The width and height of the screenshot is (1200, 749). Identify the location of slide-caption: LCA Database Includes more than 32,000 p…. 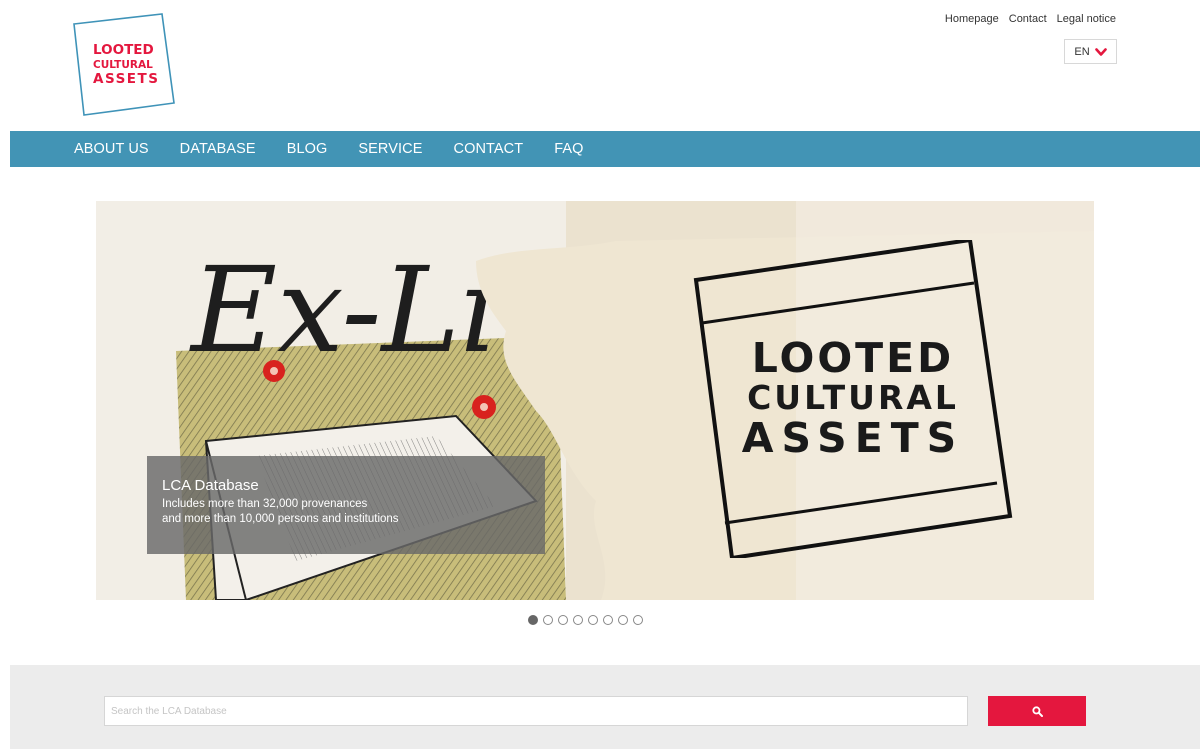
(346, 505).